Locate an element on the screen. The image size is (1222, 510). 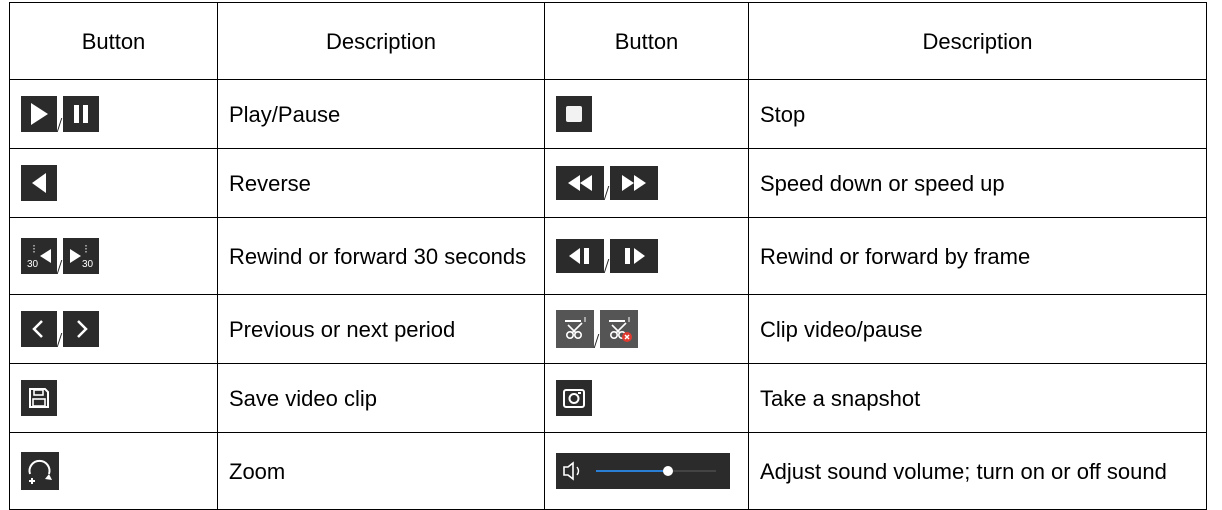
frame-back-icon is located at coordinates (580, 256).